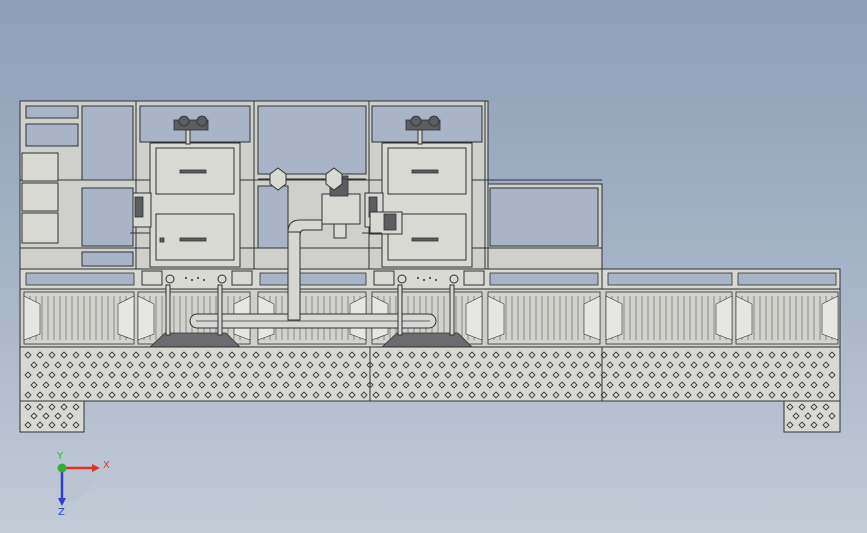  I want to click on y-axis-dot, so click(62, 468).